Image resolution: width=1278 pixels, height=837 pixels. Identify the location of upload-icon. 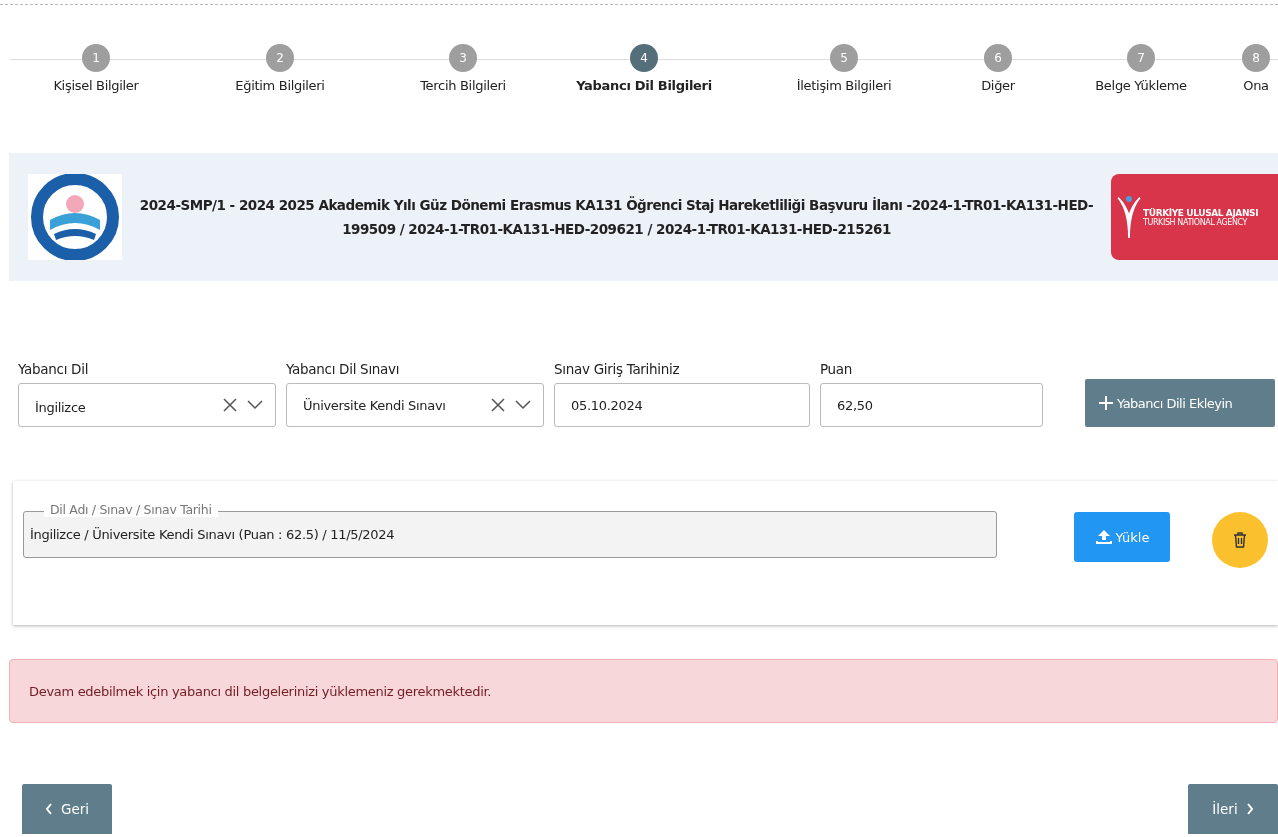
(1103, 537).